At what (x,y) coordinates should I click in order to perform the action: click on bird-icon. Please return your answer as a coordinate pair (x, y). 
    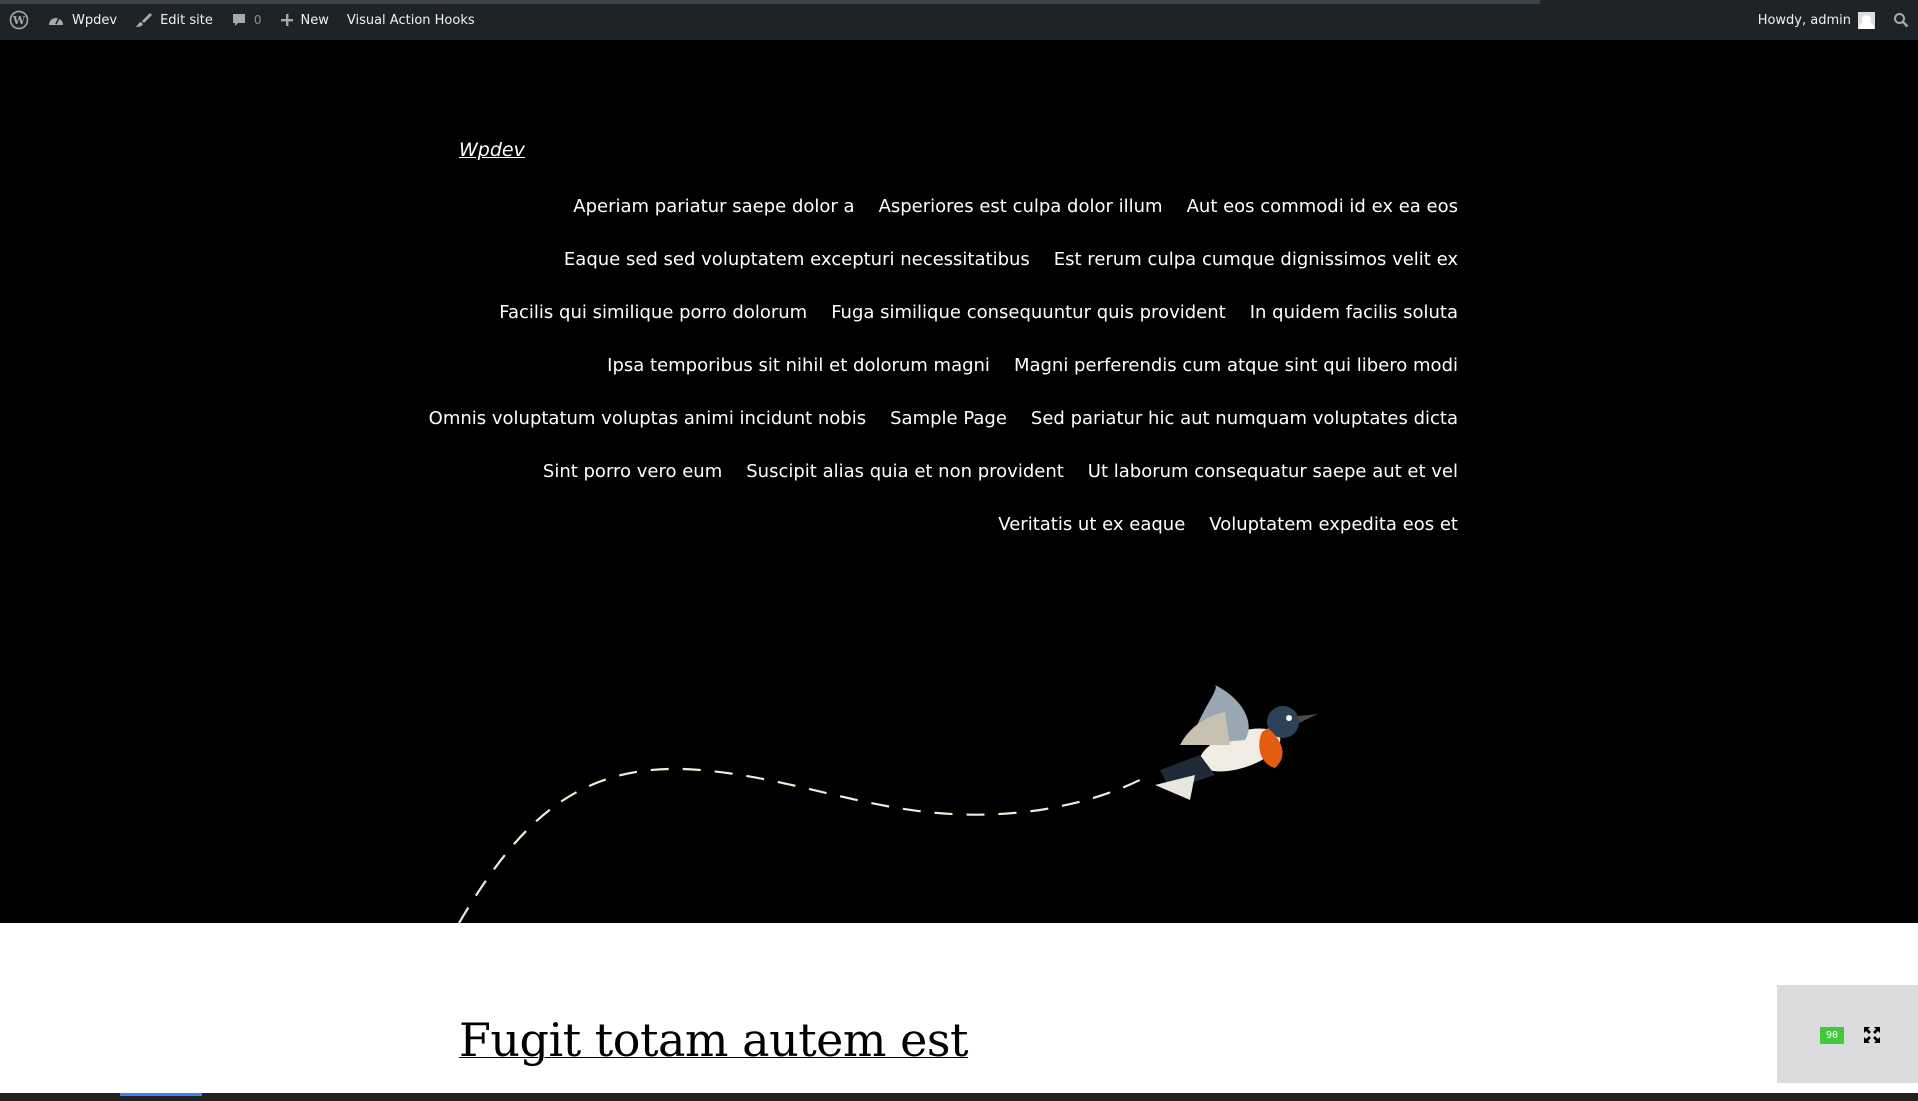
    Looking at the image, I should click on (1236, 742).